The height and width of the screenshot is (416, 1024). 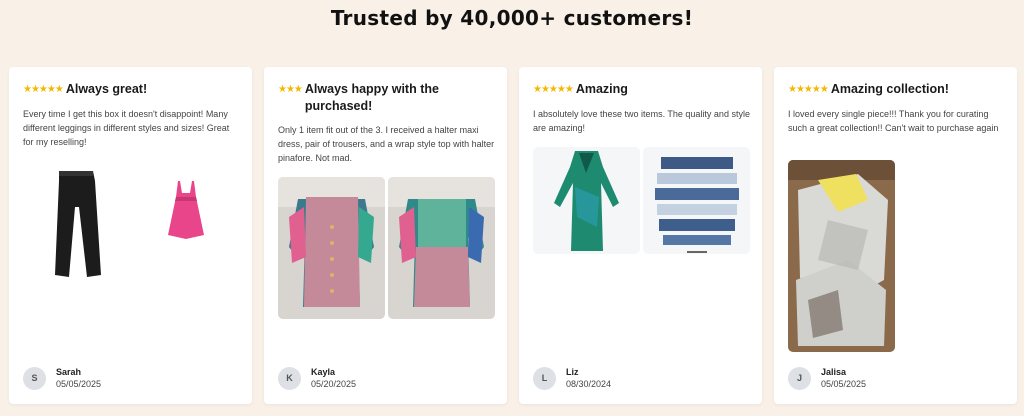 What do you see at coordinates (69, 372) in the screenshot?
I see `reviewer-name: Sarah` at bounding box center [69, 372].